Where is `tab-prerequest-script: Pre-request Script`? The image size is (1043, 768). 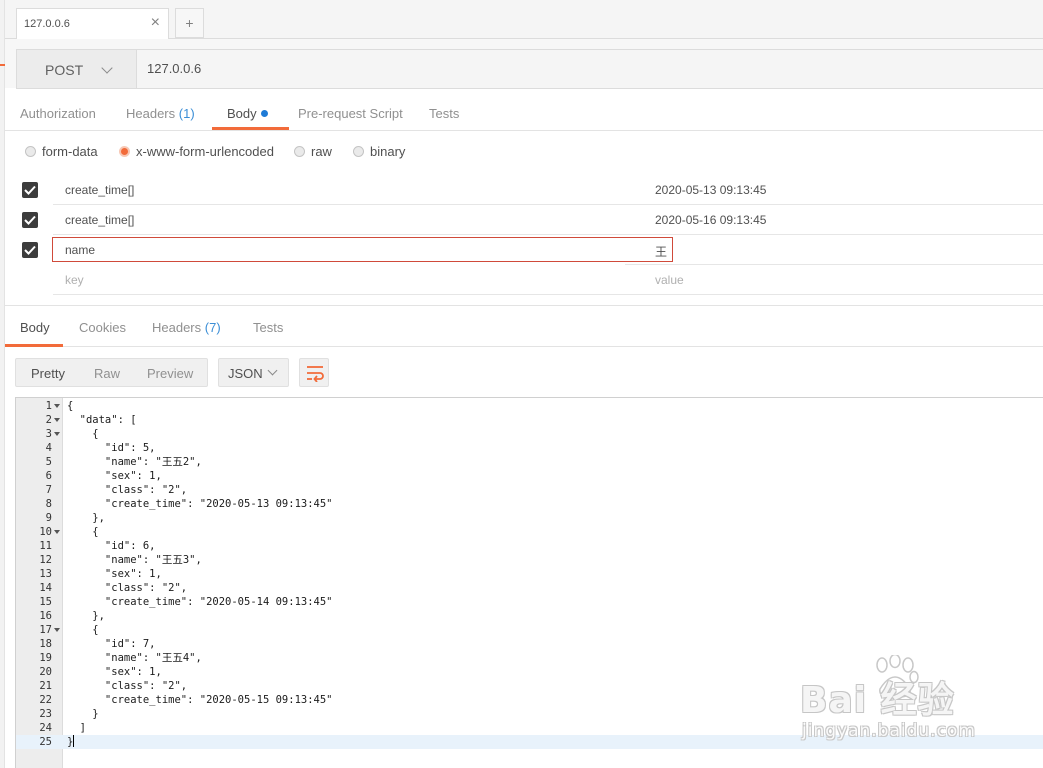 tab-prerequest-script: Pre-request Script is located at coordinates (350, 113).